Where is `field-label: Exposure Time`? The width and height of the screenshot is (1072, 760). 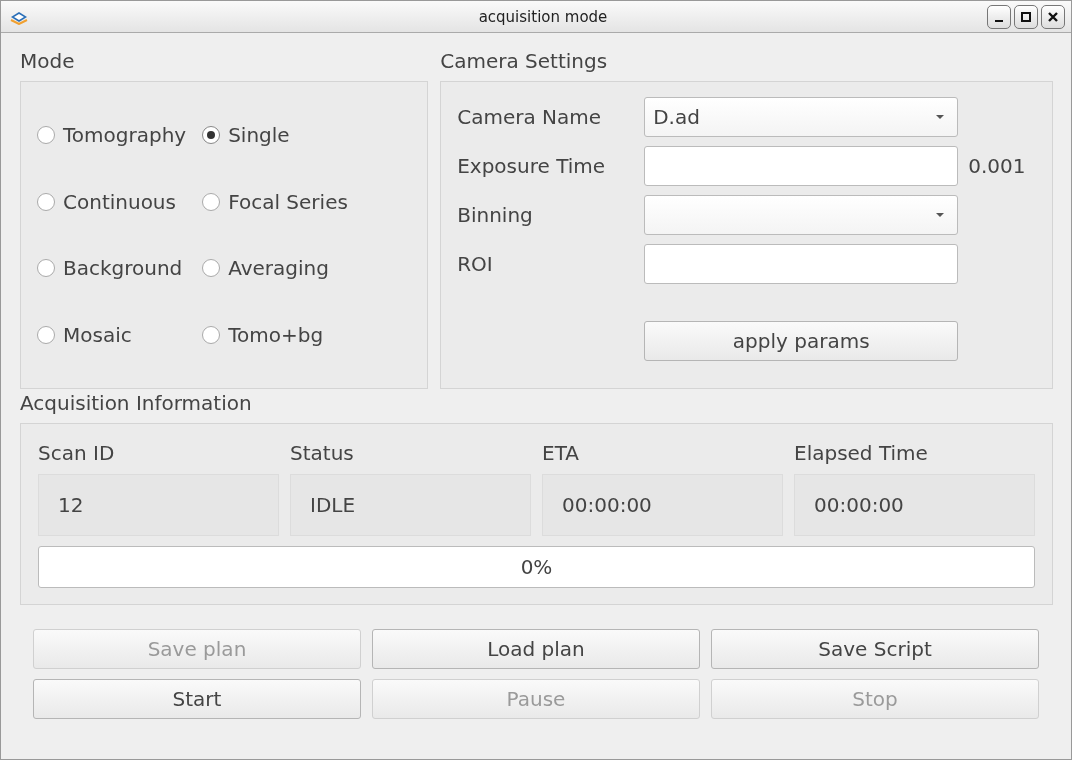
field-label: Exposure Time is located at coordinates (532, 166).